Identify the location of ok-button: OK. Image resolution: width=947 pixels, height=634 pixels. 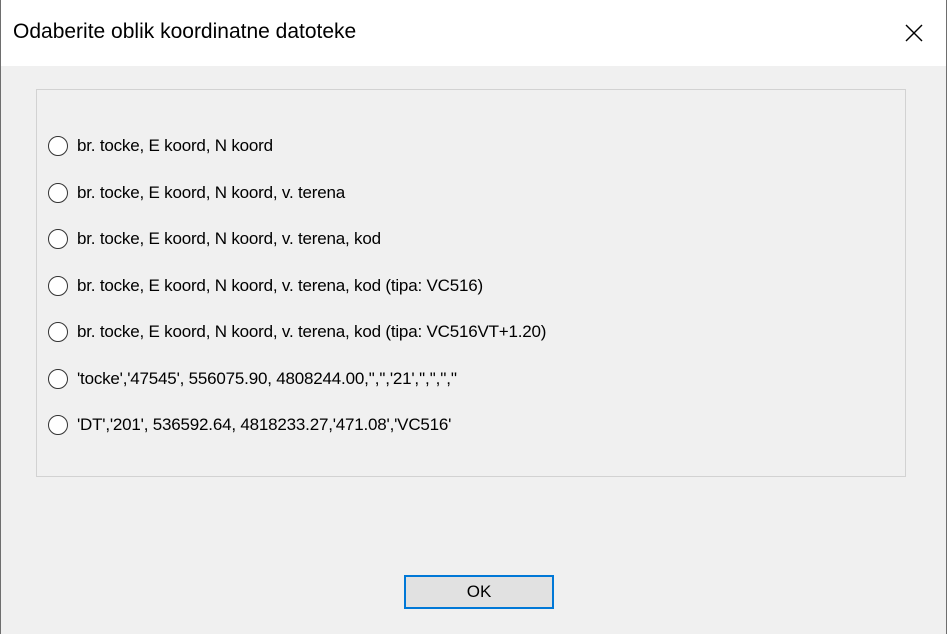
(479, 592).